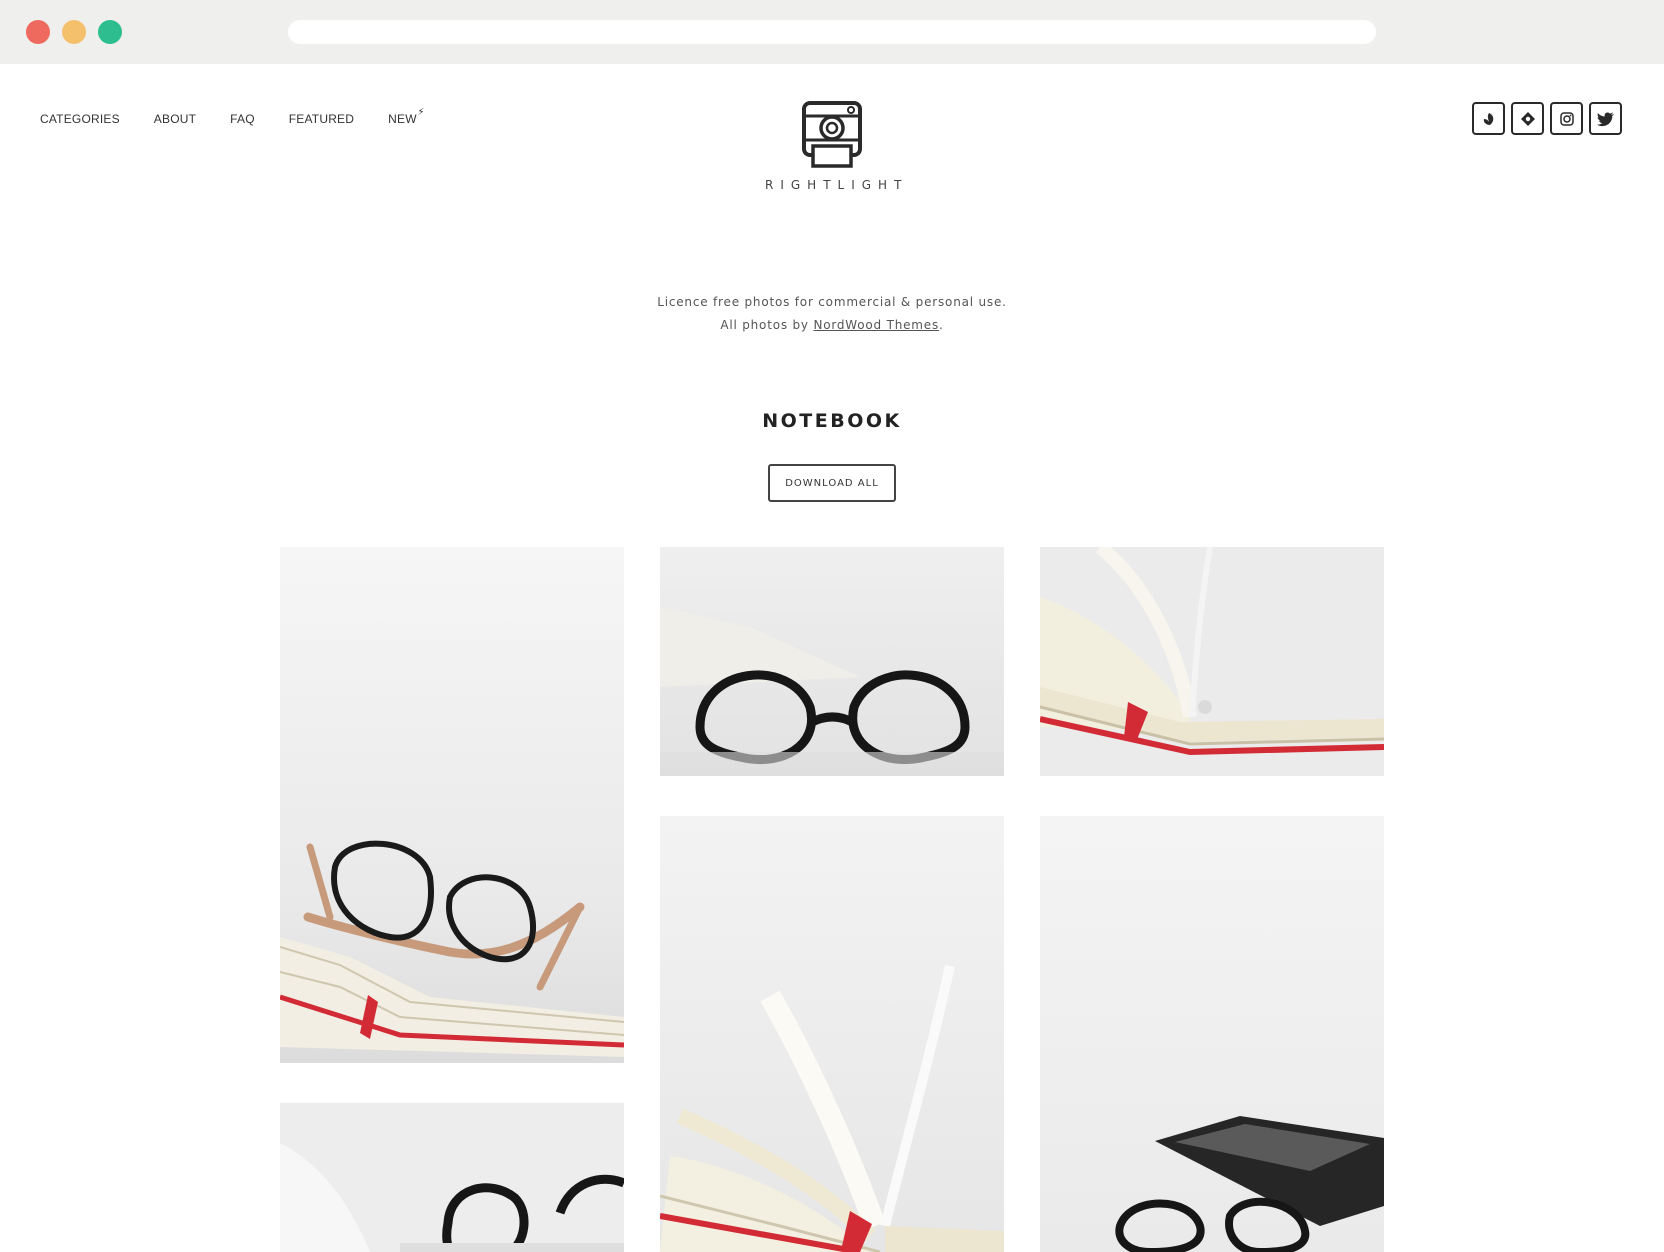  I want to click on window-zoom-button, so click(110, 32).